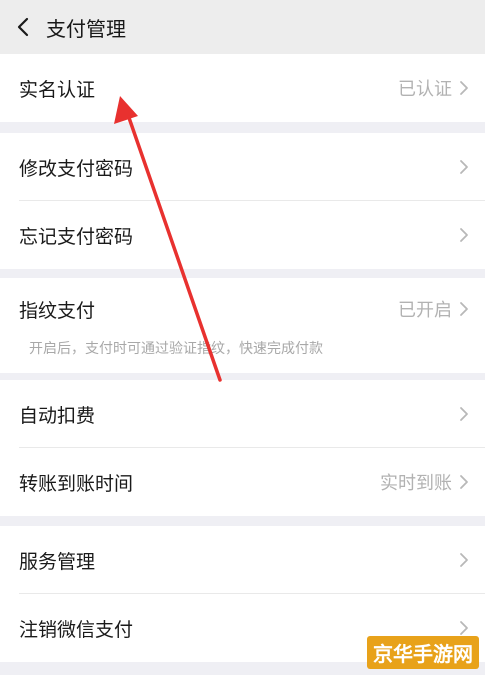  I want to click on menu-item-label: 服务管理, so click(57, 561).